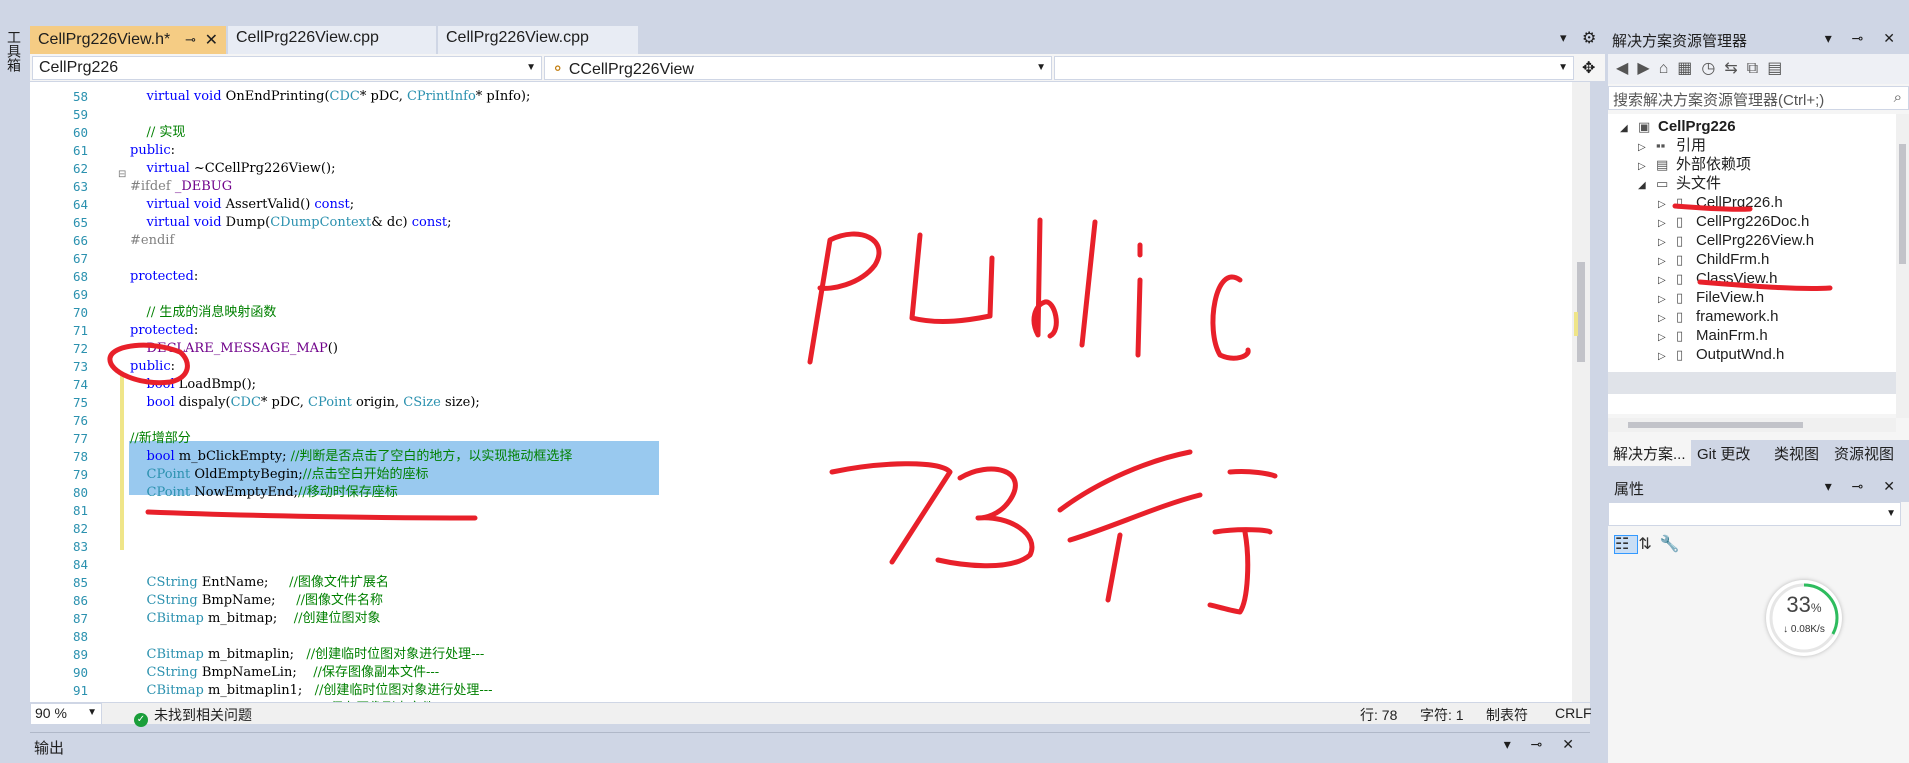  What do you see at coordinates (279, 475) in the screenshot?
I see `code-line: CPoint OldEmptyBegin;//点击空白开始的座标` at bounding box center [279, 475].